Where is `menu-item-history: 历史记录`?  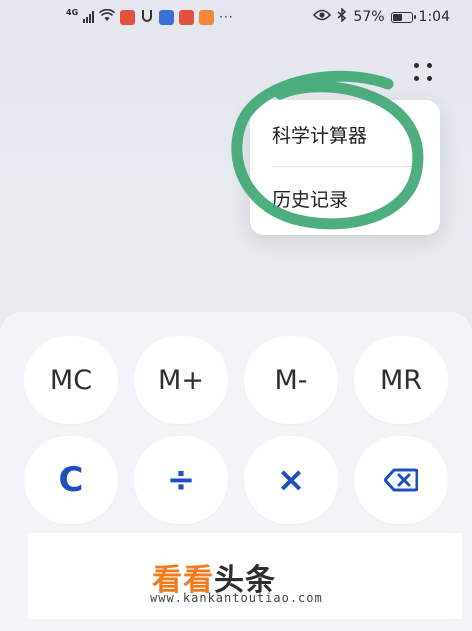
menu-item-history: 历史记录 is located at coordinates (347, 200).